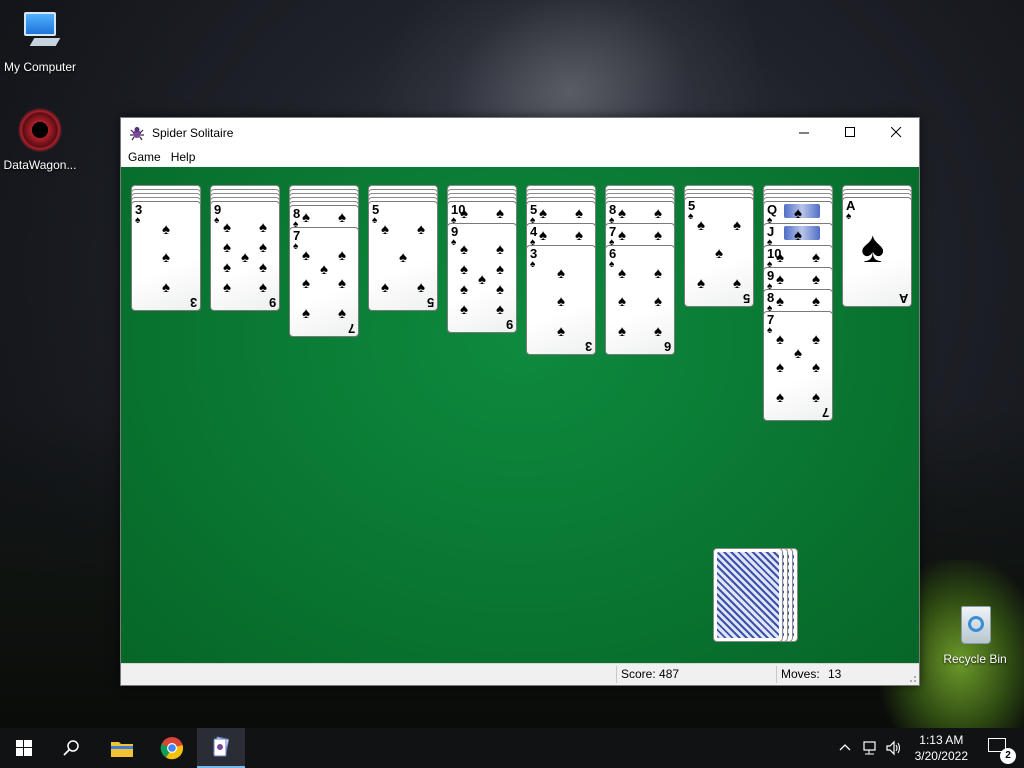 This screenshot has width=1024, height=768. What do you see at coordinates (941, 756) in the screenshot?
I see `clock-date: 3/20/2022` at bounding box center [941, 756].